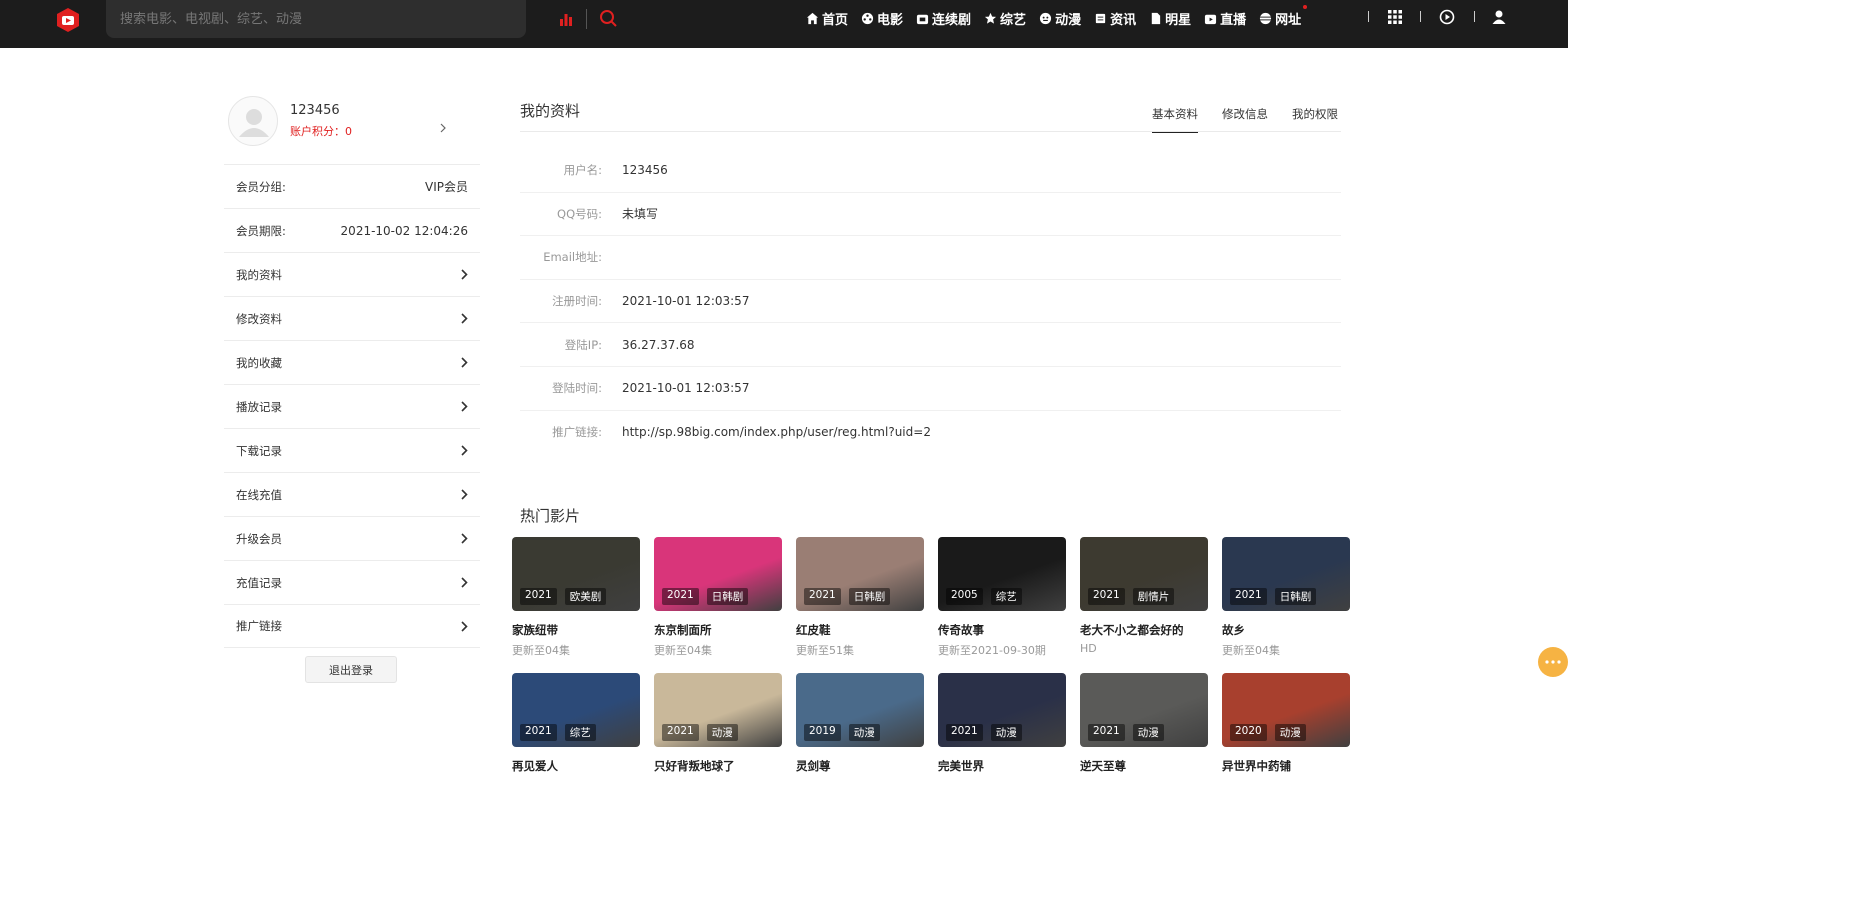  Describe the element at coordinates (1395, 17) in the screenshot. I see `apps-grid-icon` at that location.